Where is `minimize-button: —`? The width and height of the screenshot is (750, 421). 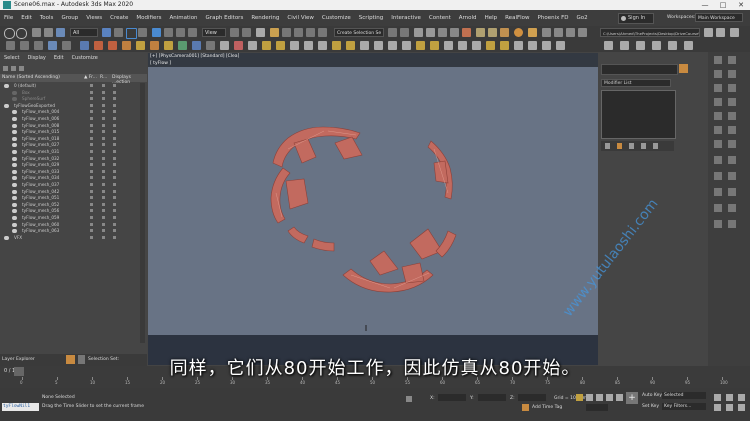 minimize-button: — is located at coordinates (705, 5).